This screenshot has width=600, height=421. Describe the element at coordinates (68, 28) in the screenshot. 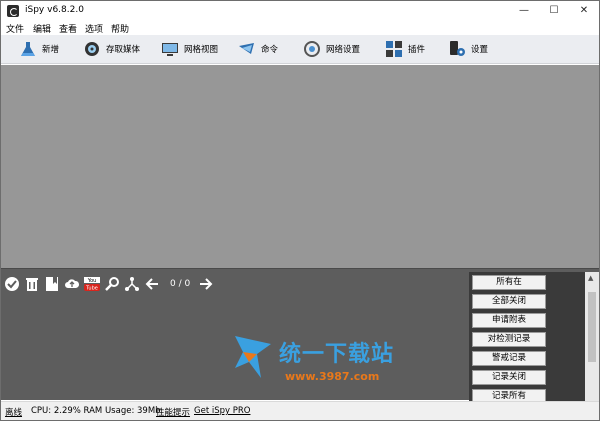

I see `menu-view: 查看` at that location.